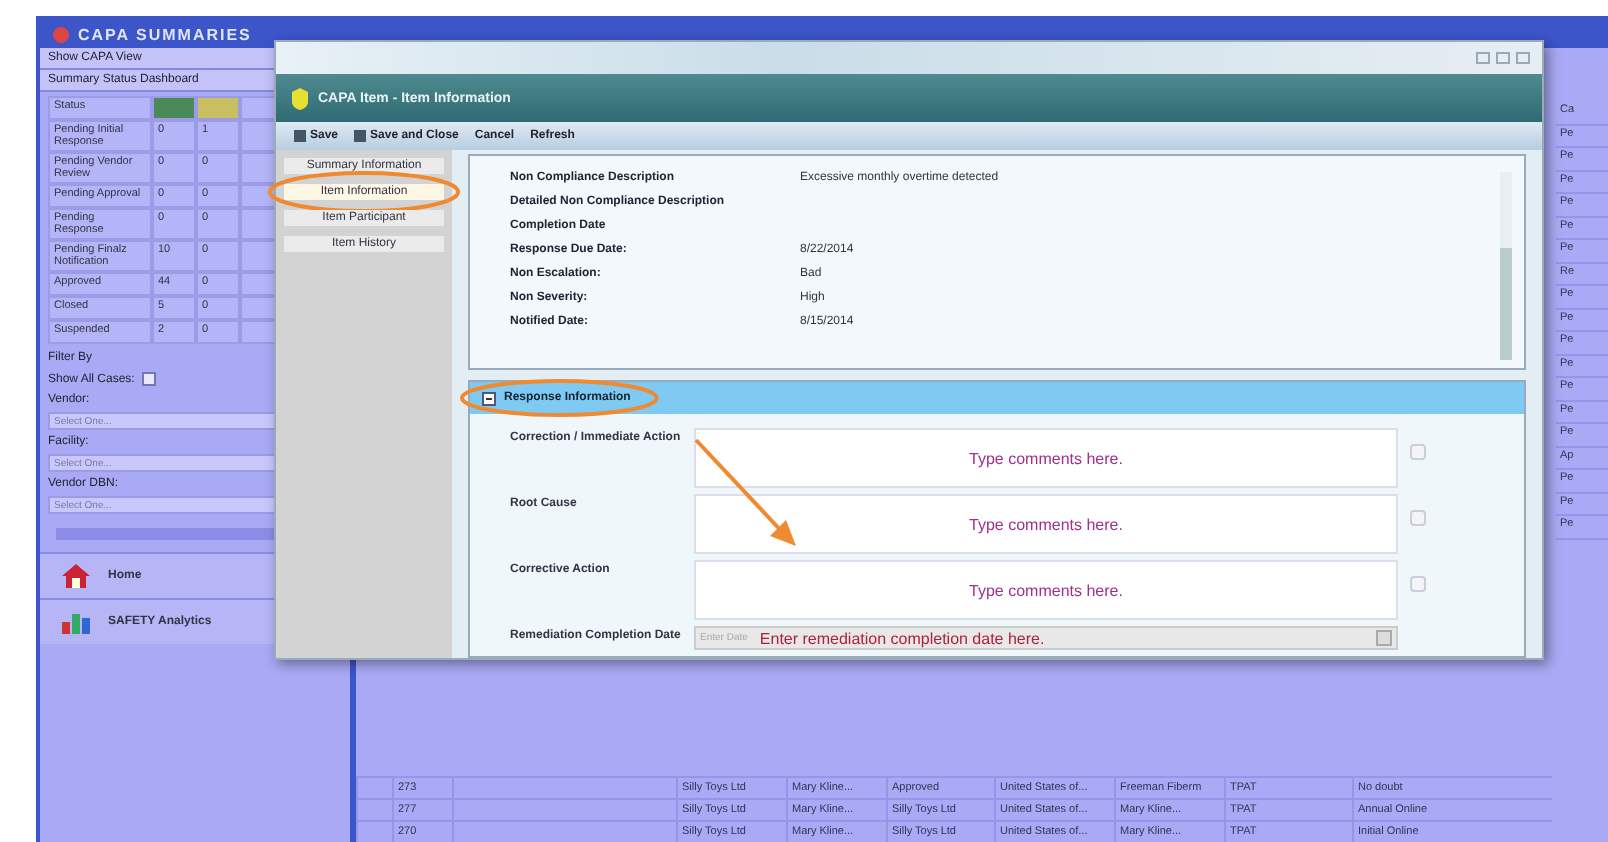 Image resolution: width=1608 pixels, height=842 pixels. What do you see at coordinates (149, 379) in the screenshot?
I see `checkbox` at bounding box center [149, 379].